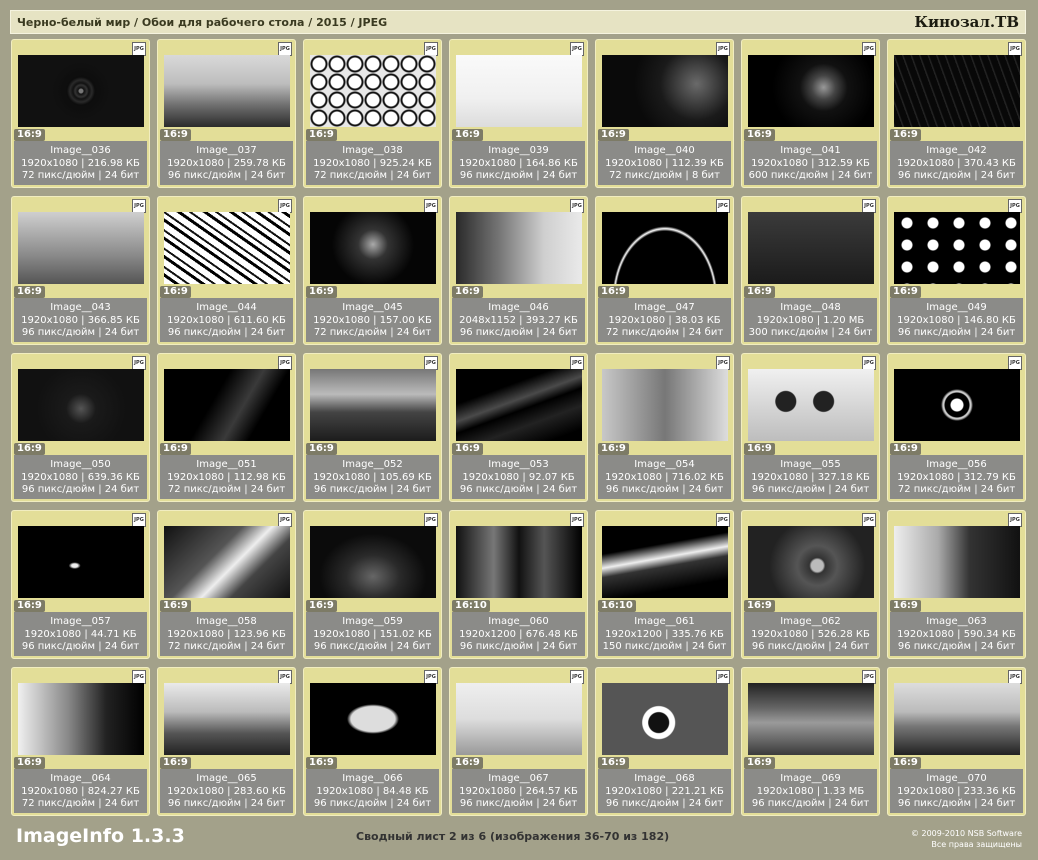  Describe the element at coordinates (226, 621) in the screenshot. I see `image-name: Image__058` at that location.